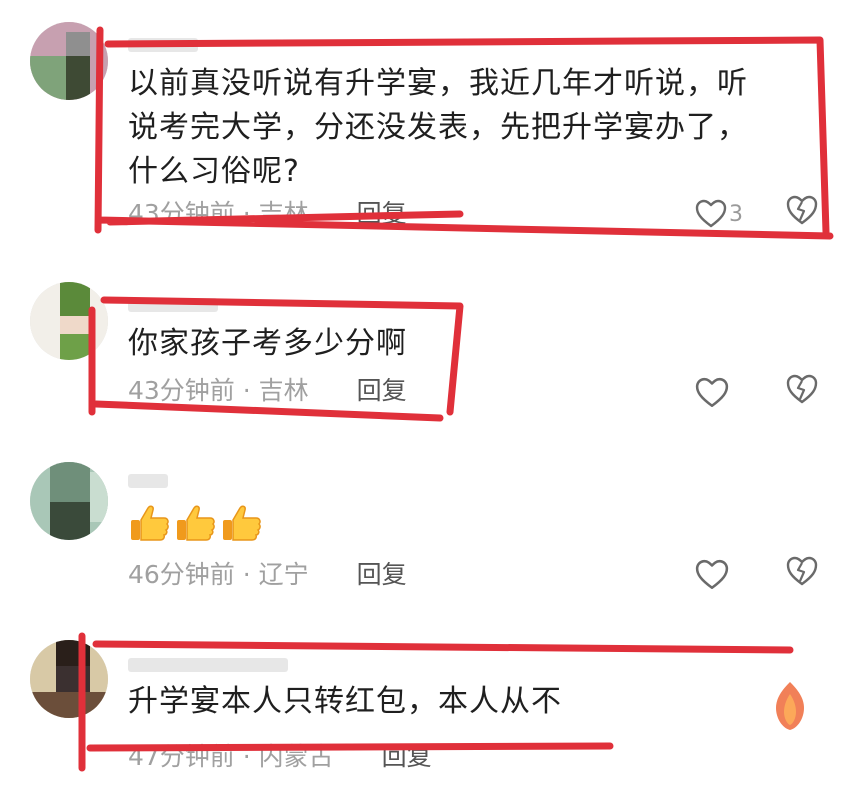 The image size is (860, 795). What do you see at coordinates (296, 756) in the screenshot?
I see `location: 内蒙古` at bounding box center [296, 756].